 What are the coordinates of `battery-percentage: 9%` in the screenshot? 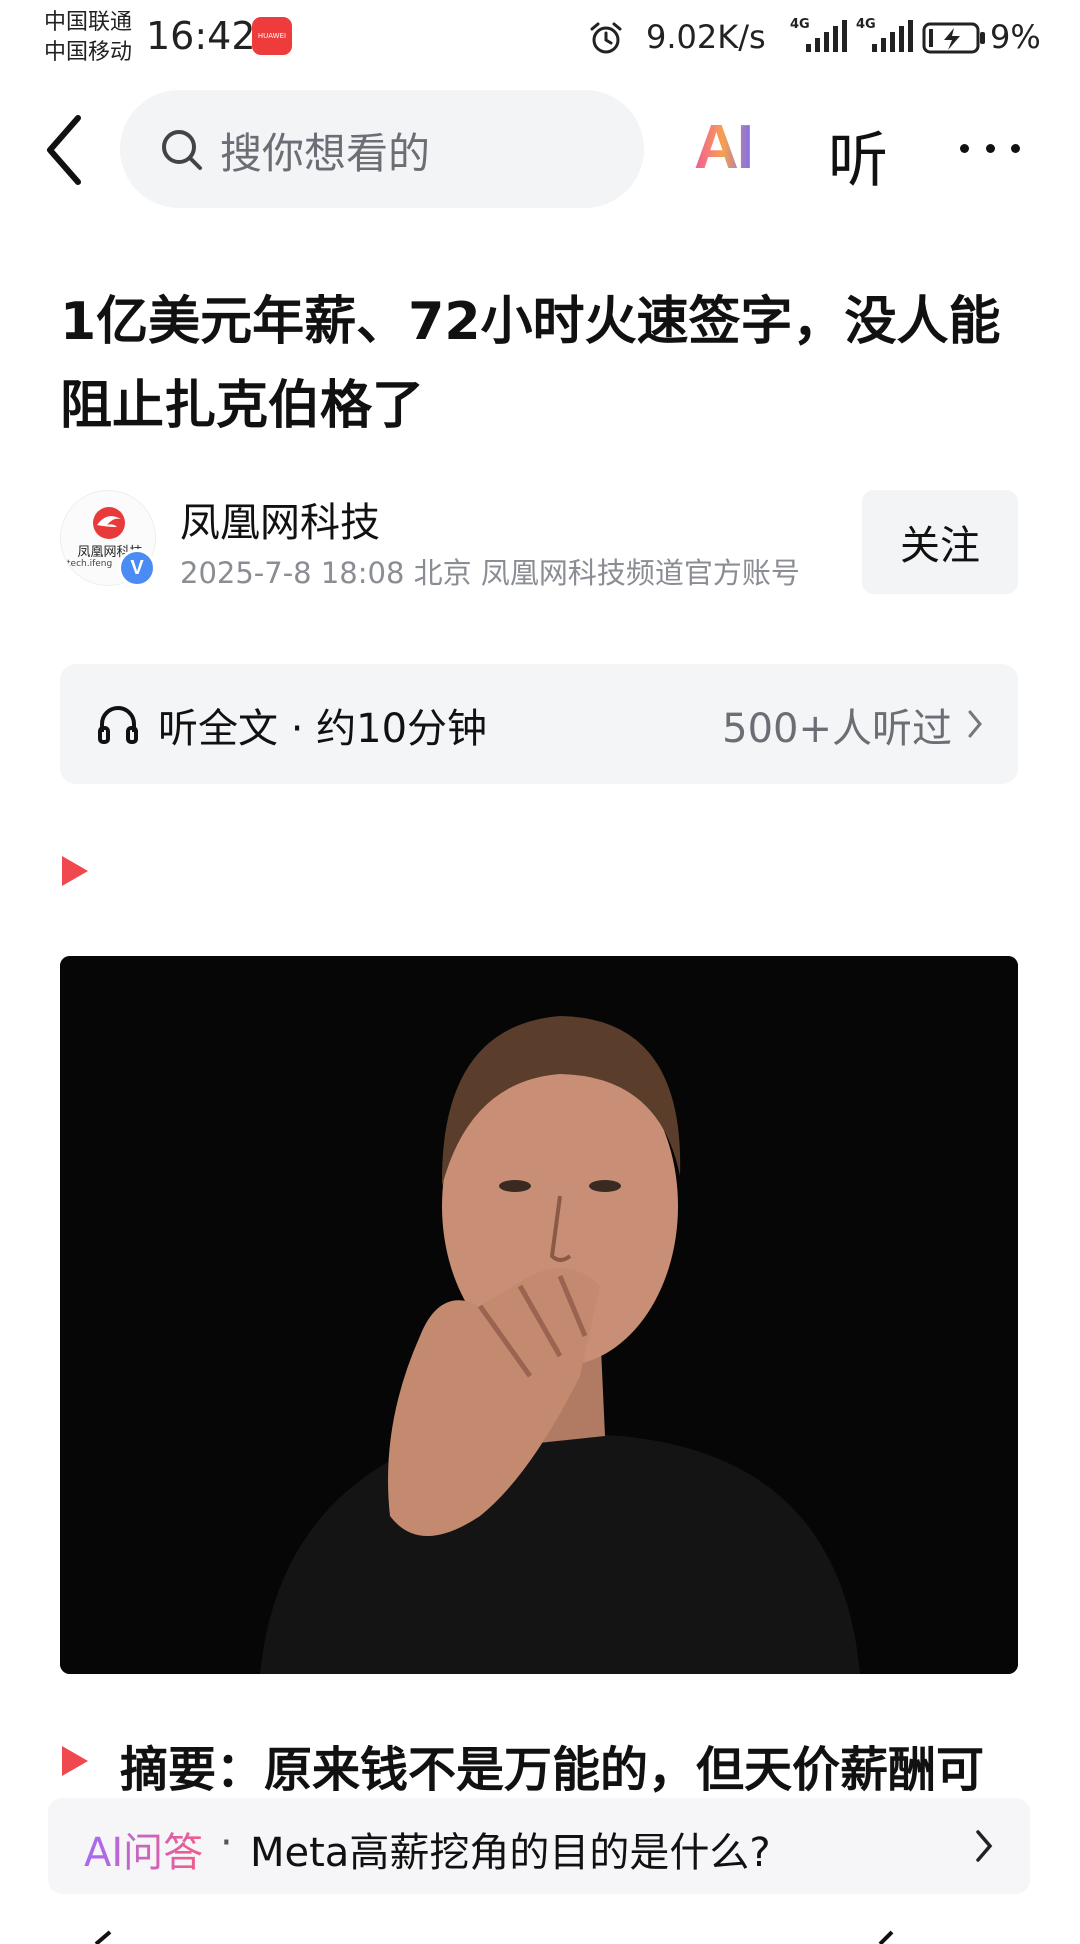 It's located at (1015, 37).